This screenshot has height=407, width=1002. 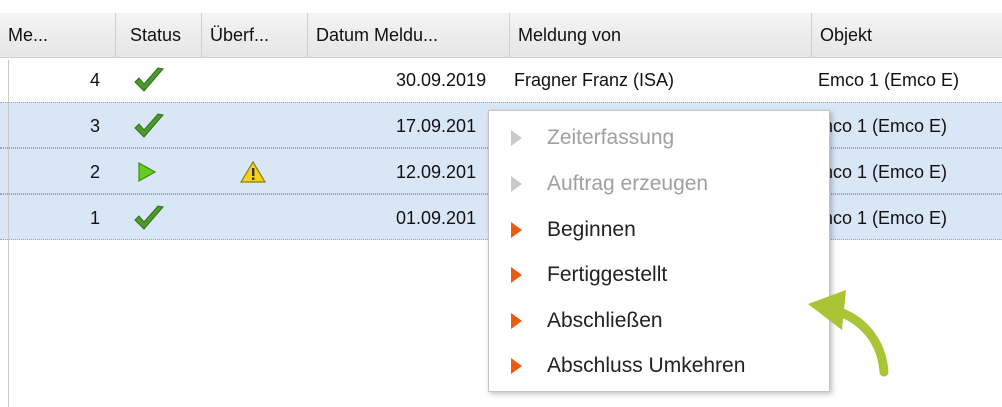 I want to click on menu-item-label: Fertiggestellt, so click(x=607, y=274).